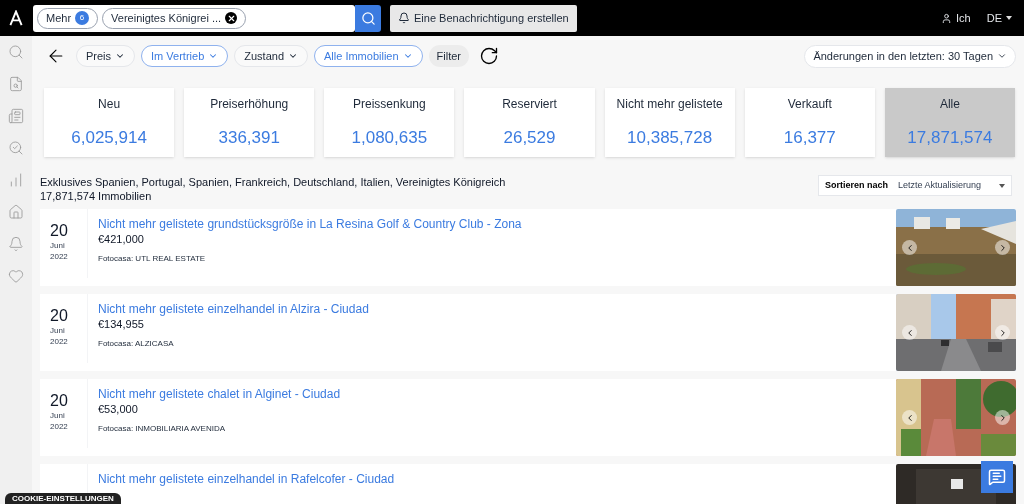 This screenshot has height=504, width=1024. What do you see at coordinates (106, 56) in the screenshot?
I see `filter-dropdown: Preis` at bounding box center [106, 56].